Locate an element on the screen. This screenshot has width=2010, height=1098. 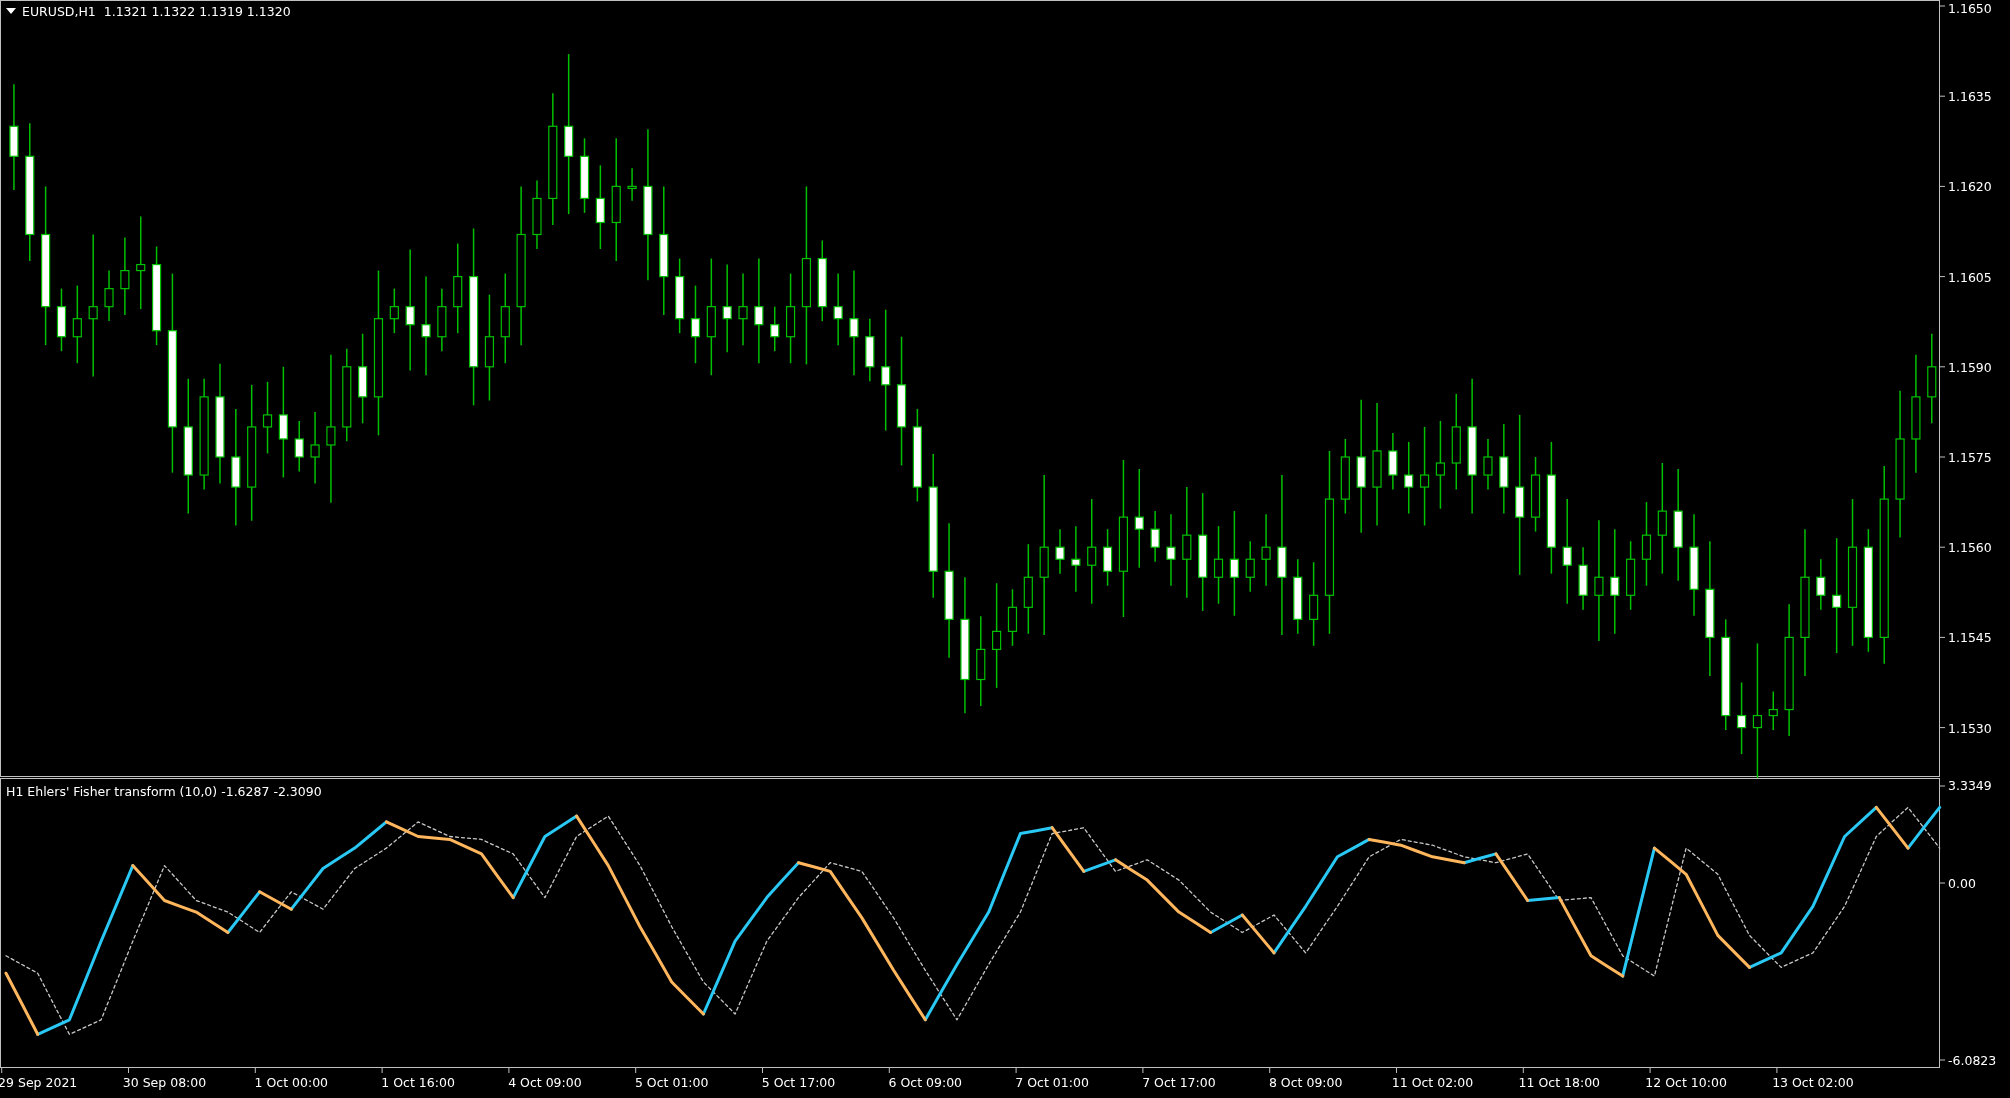
price-axis-label: 1.1590 is located at coordinates (1970, 367).